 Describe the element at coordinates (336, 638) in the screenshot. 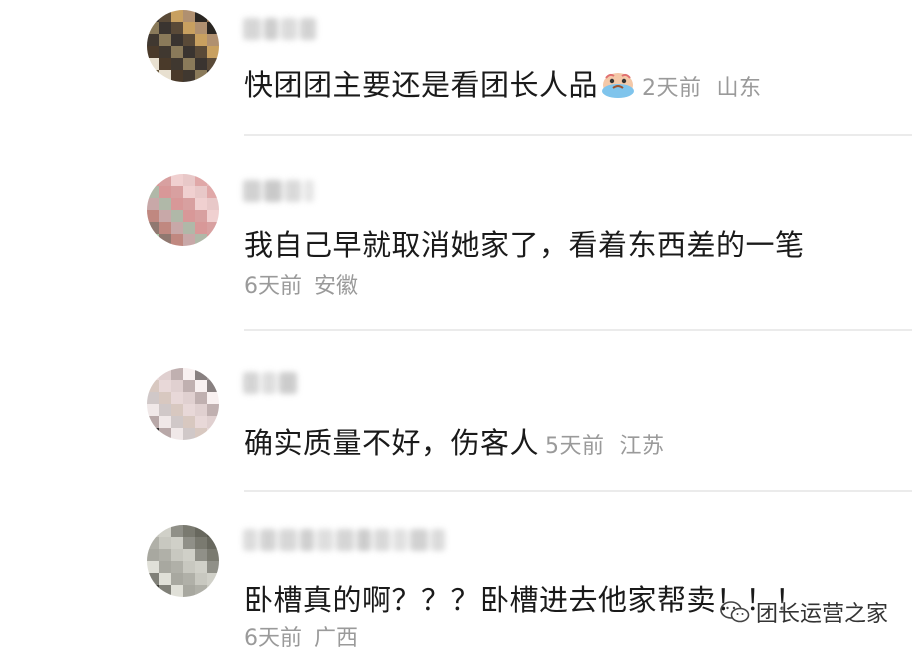

I see `comment-location: 广西` at that location.